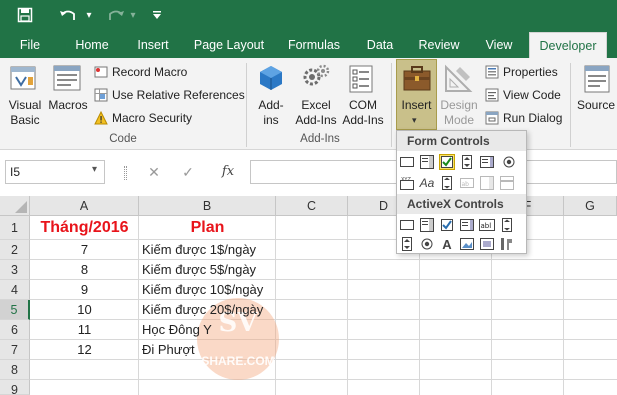  I want to click on save-icon, so click(25, 15).